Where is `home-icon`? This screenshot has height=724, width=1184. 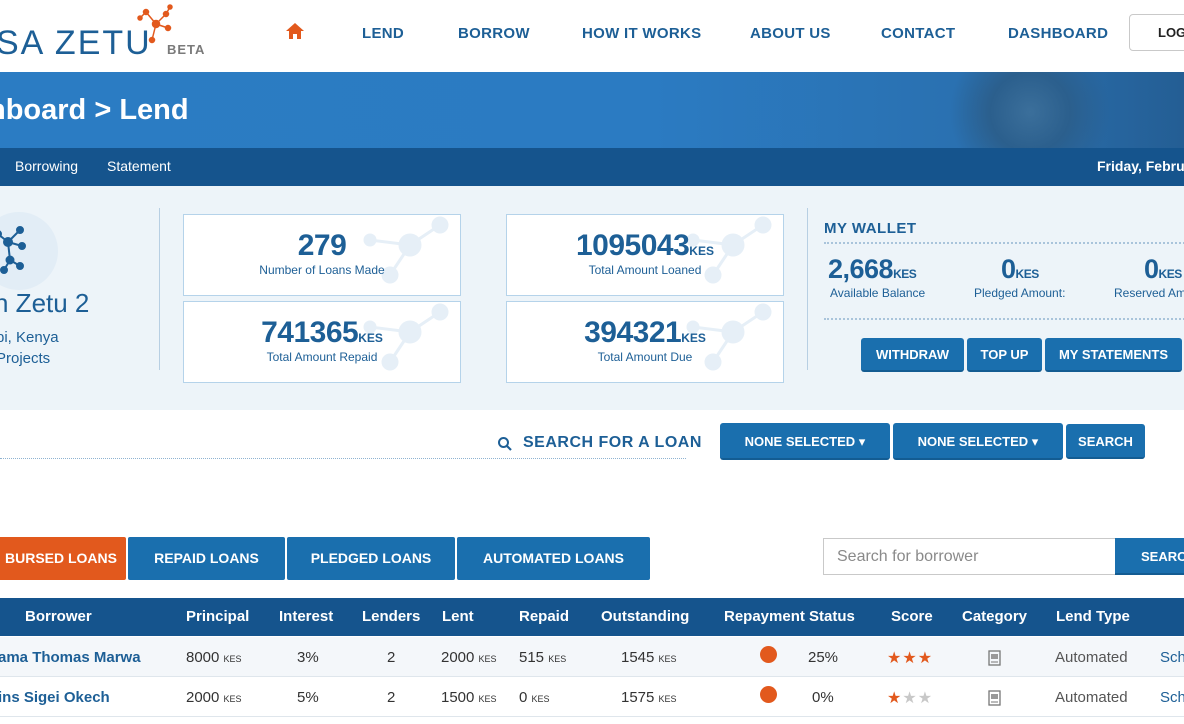 home-icon is located at coordinates (295, 31).